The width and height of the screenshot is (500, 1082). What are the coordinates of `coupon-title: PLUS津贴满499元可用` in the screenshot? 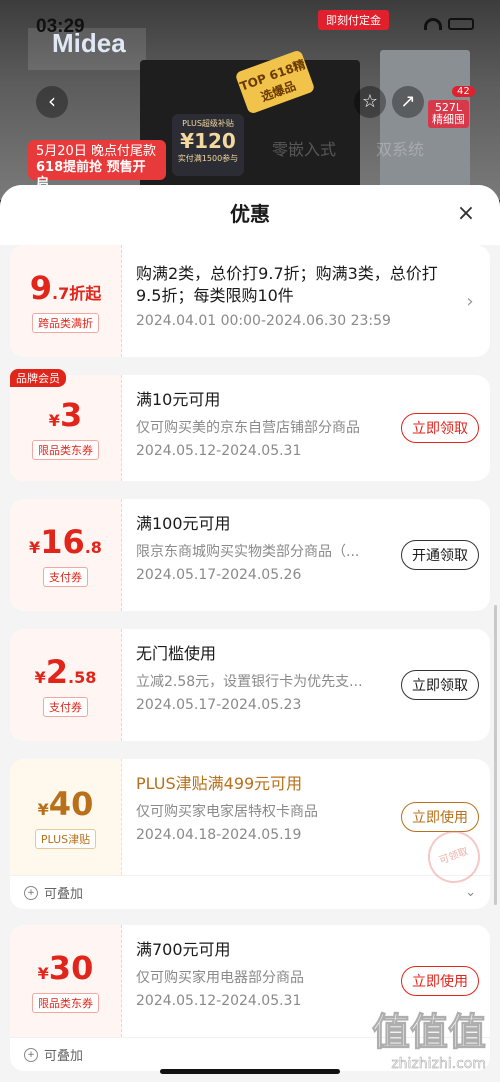 It's located at (219, 783).